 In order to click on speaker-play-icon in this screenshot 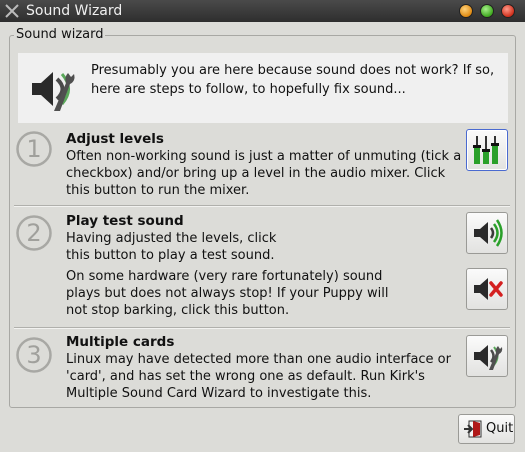, I will do `click(488, 233)`.